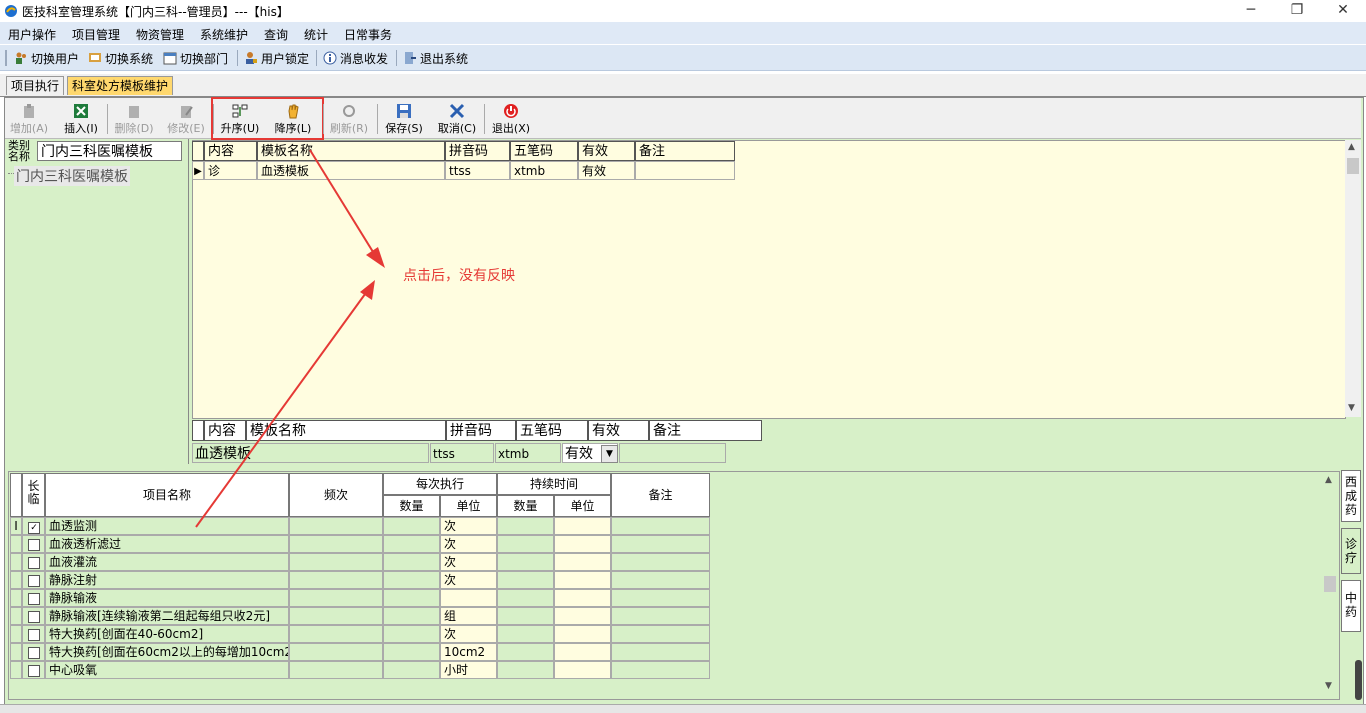 Image resolution: width=1366 pixels, height=713 pixels. I want to click on annotation-text: 点击后，没有反映, so click(459, 276).